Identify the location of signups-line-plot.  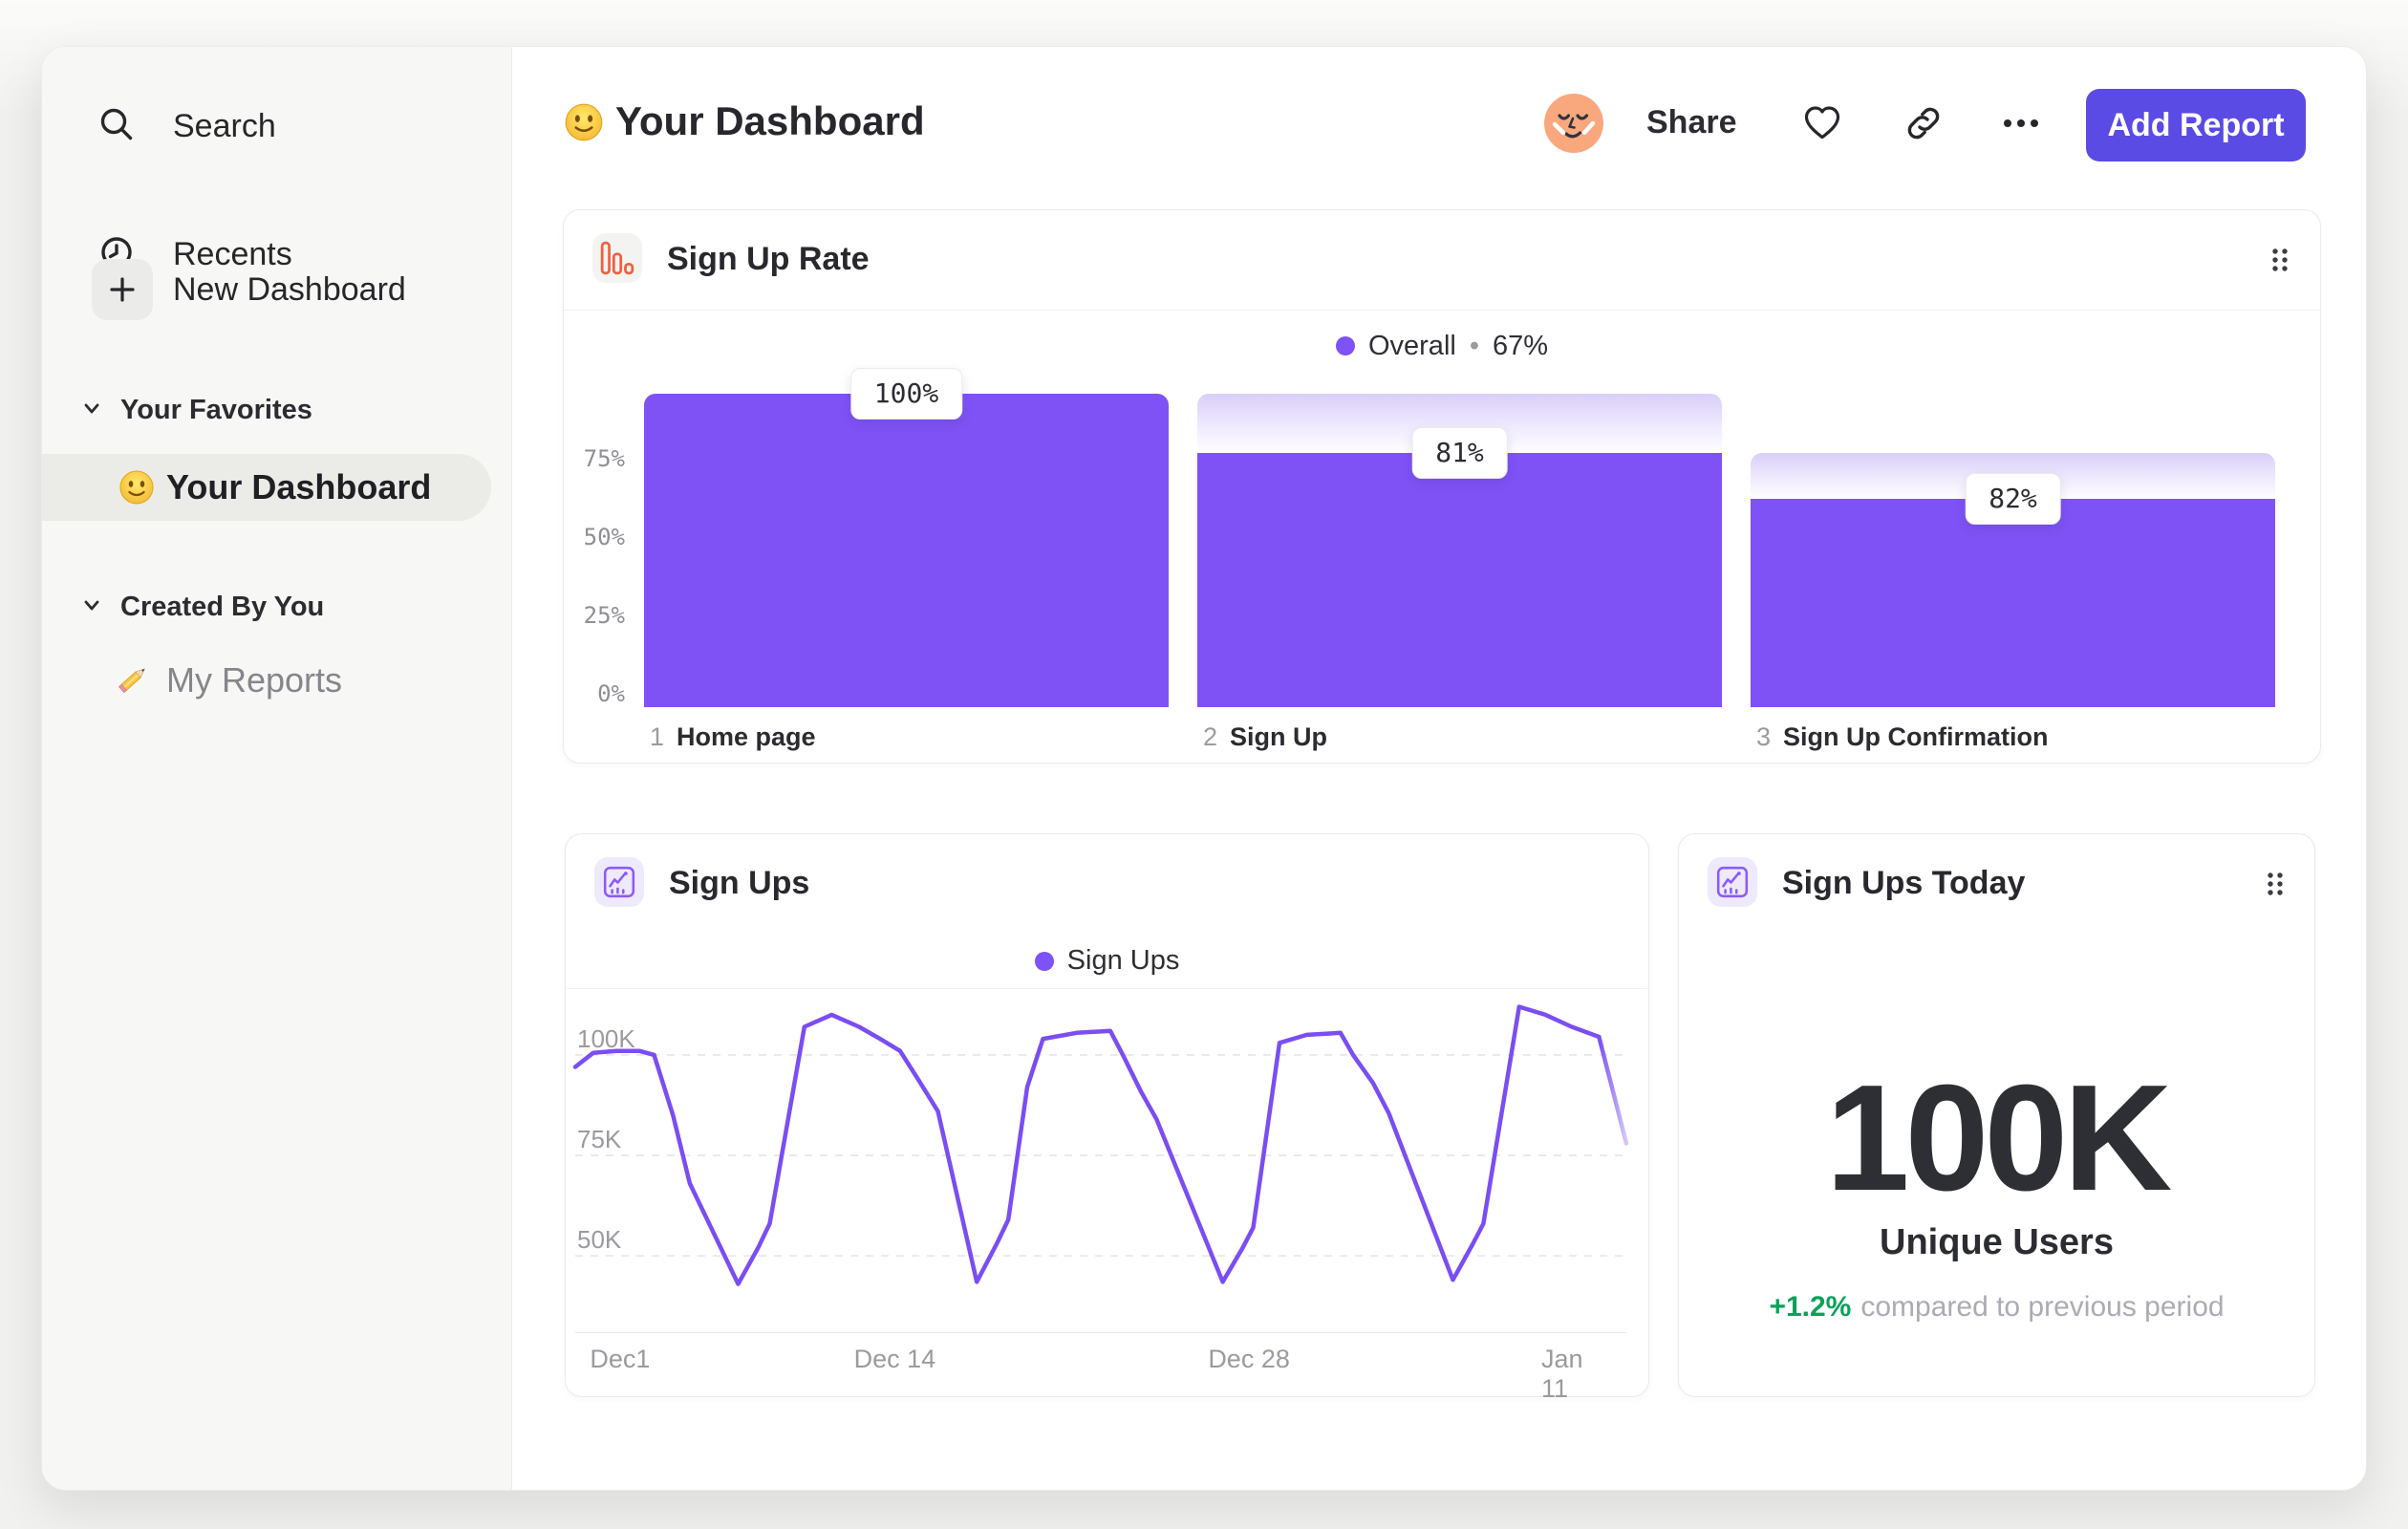
(1101, 1166).